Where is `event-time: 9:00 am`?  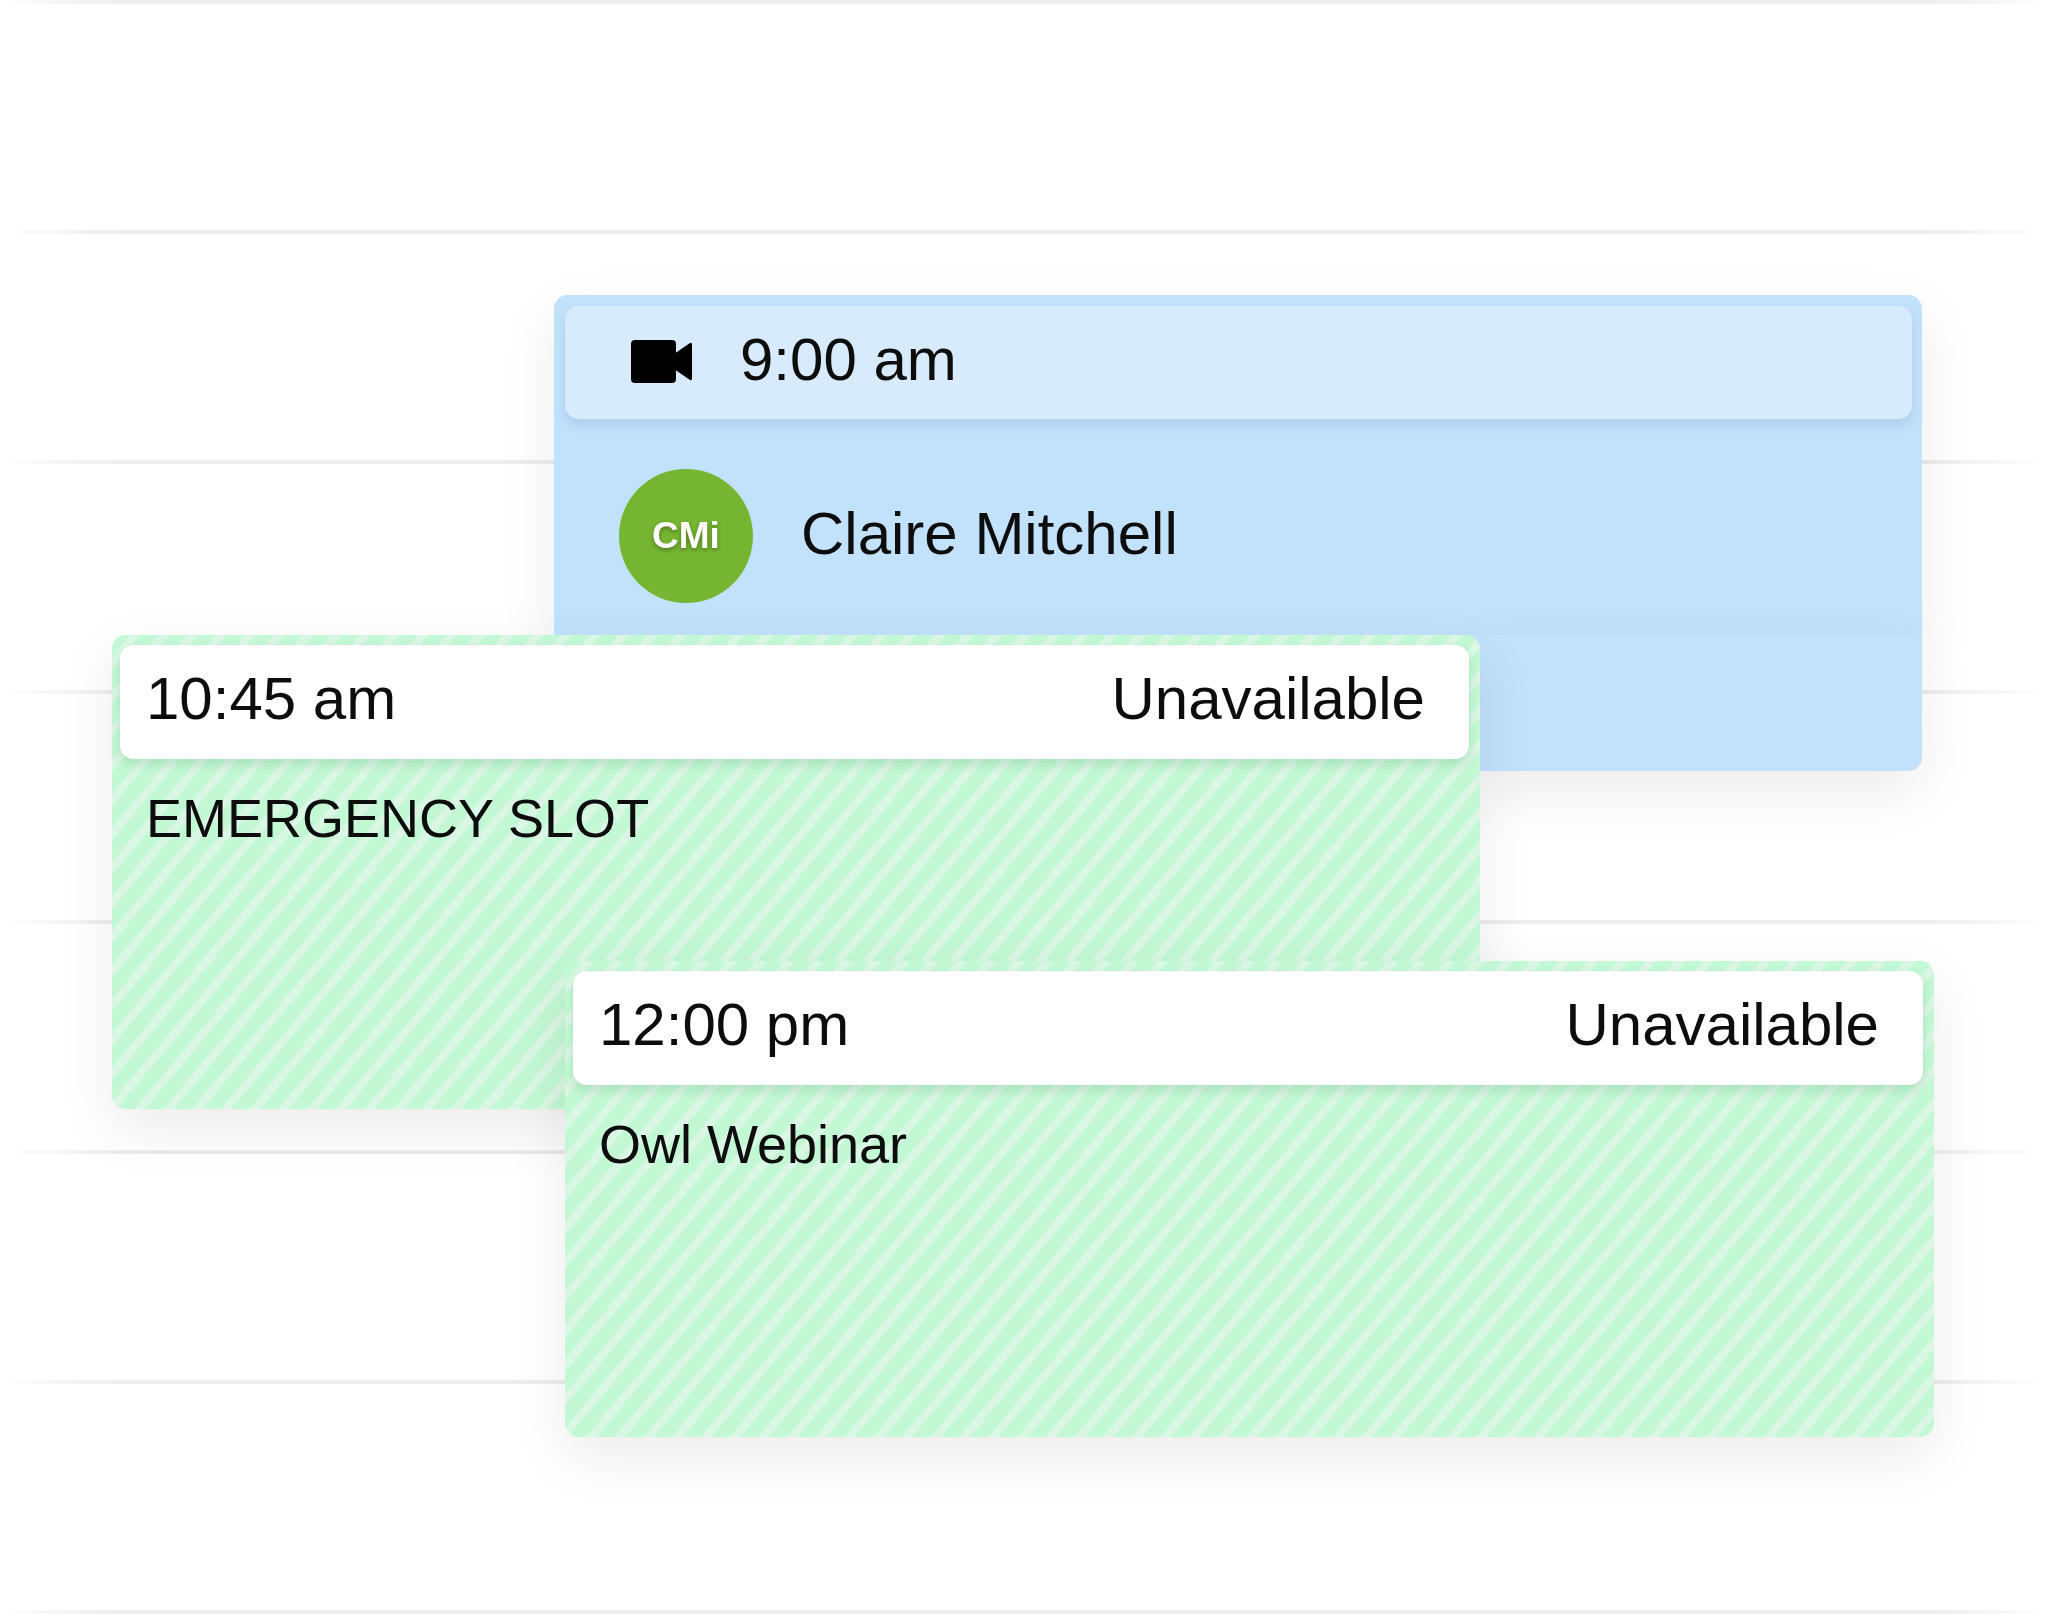
event-time: 9:00 am is located at coordinates (848, 359).